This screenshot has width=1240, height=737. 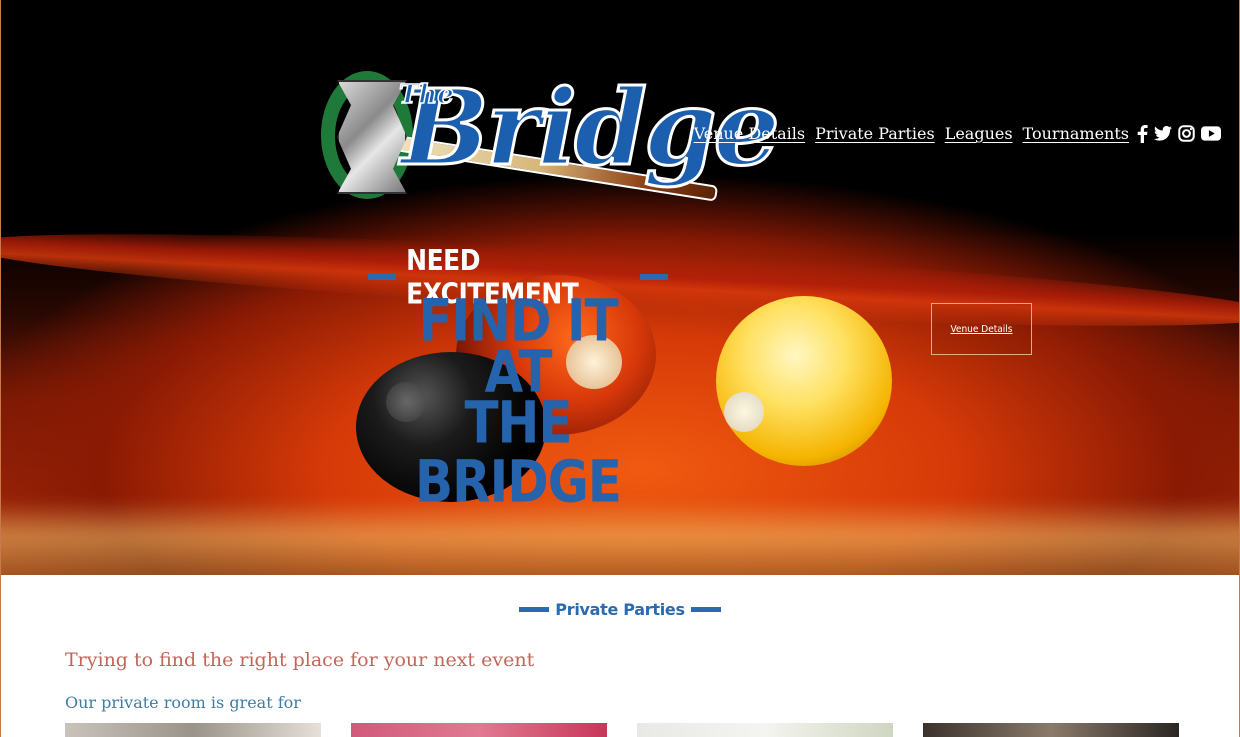 I want to click on site-logo: Bridge The, so click(x=550, y=138).